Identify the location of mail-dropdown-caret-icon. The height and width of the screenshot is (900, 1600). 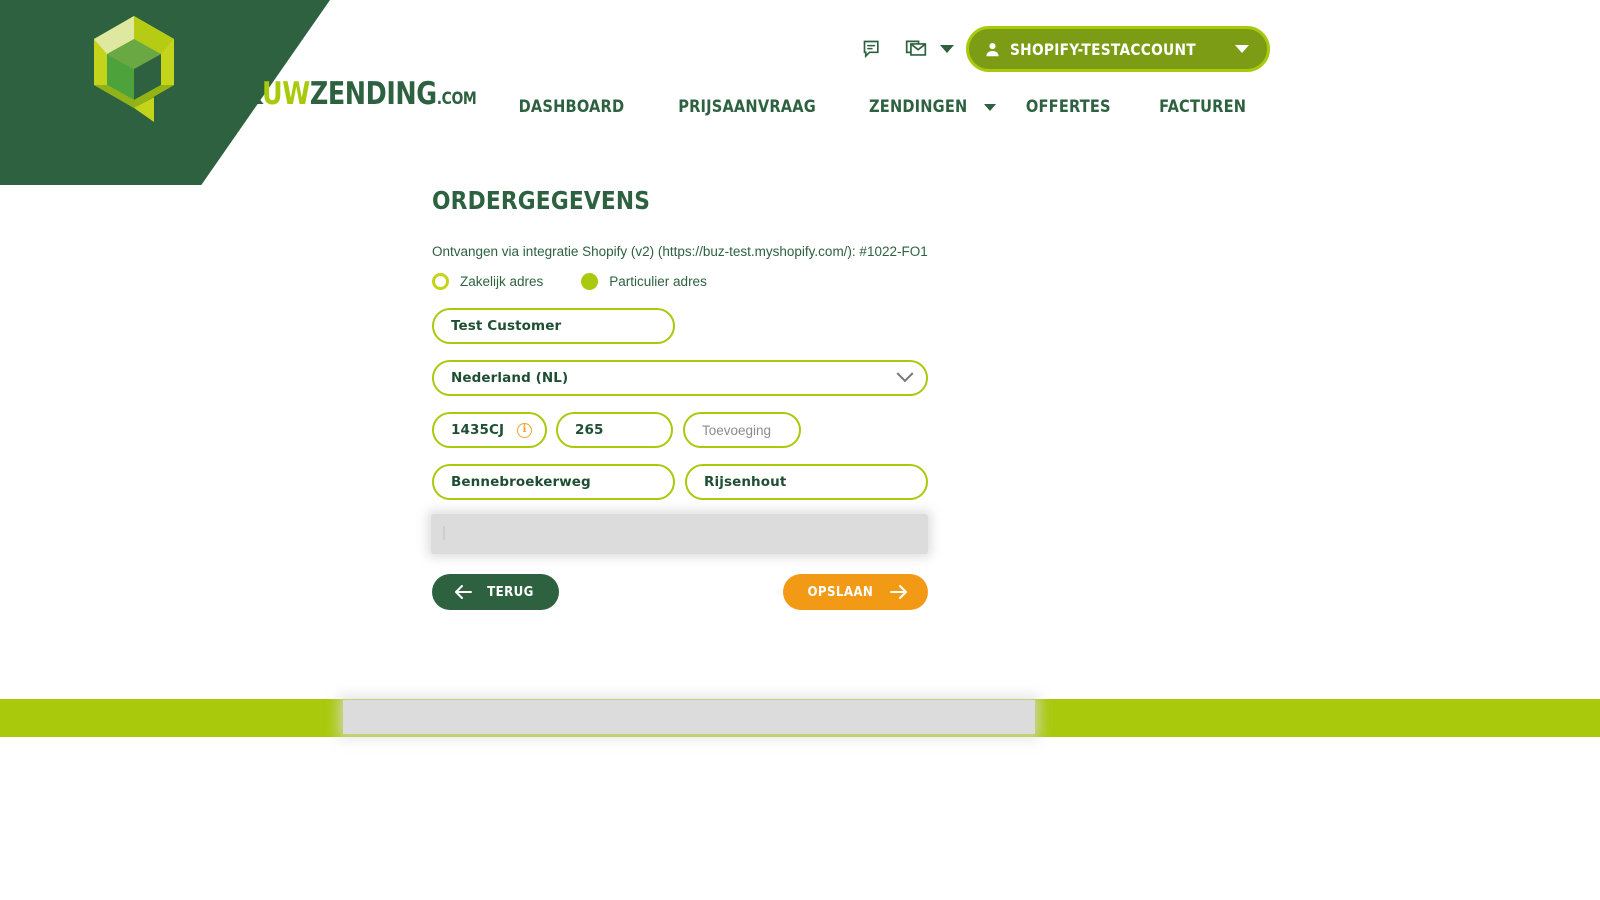
(946, 49).